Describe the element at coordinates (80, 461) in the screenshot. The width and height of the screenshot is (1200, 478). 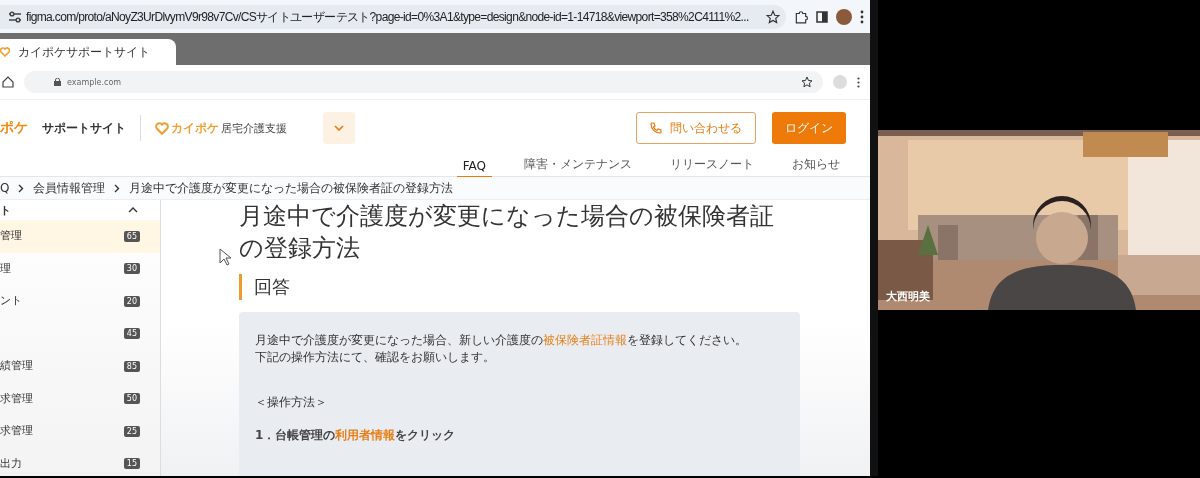
I see `sidebar-item: 出力 15` at that location.